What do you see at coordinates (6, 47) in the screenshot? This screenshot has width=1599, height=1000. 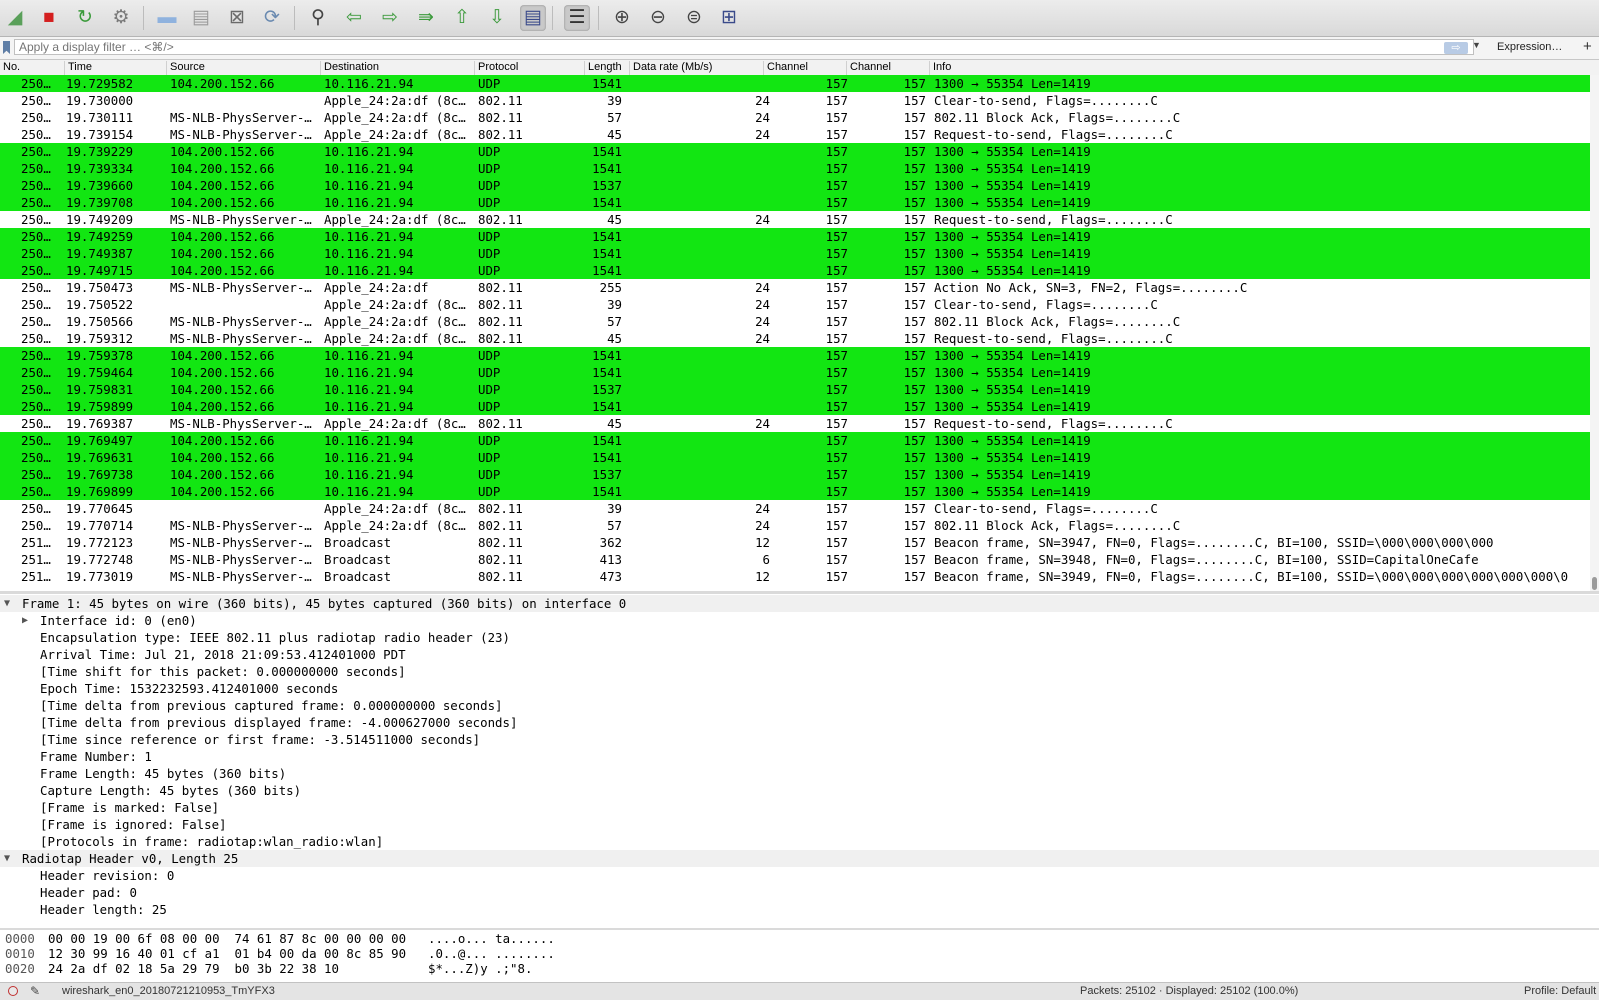 I see `filter-bookmark-icon` at bounding box center [6, 47].